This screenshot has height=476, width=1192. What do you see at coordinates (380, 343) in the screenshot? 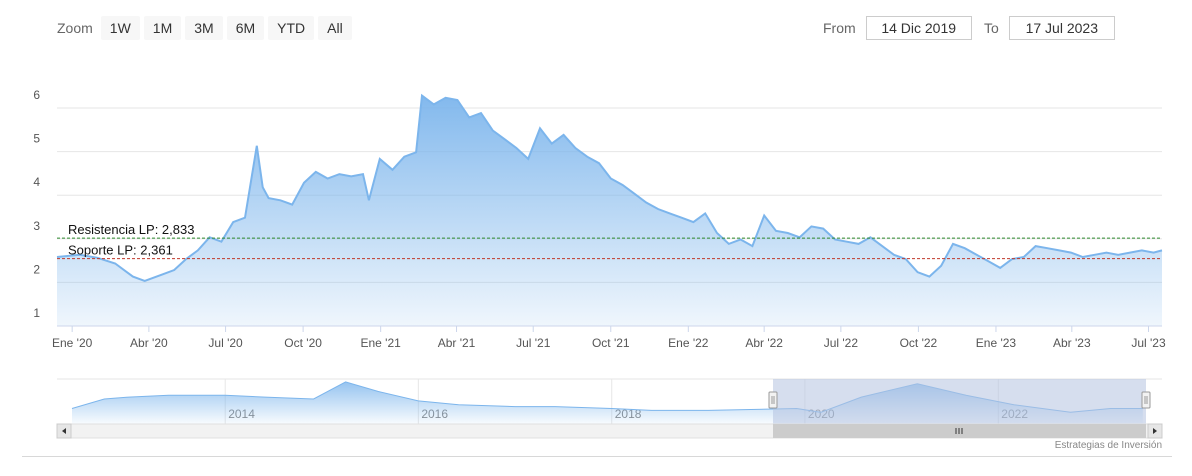
I see `x-tick-label: Ene '21` at bounding box center [380, 343].